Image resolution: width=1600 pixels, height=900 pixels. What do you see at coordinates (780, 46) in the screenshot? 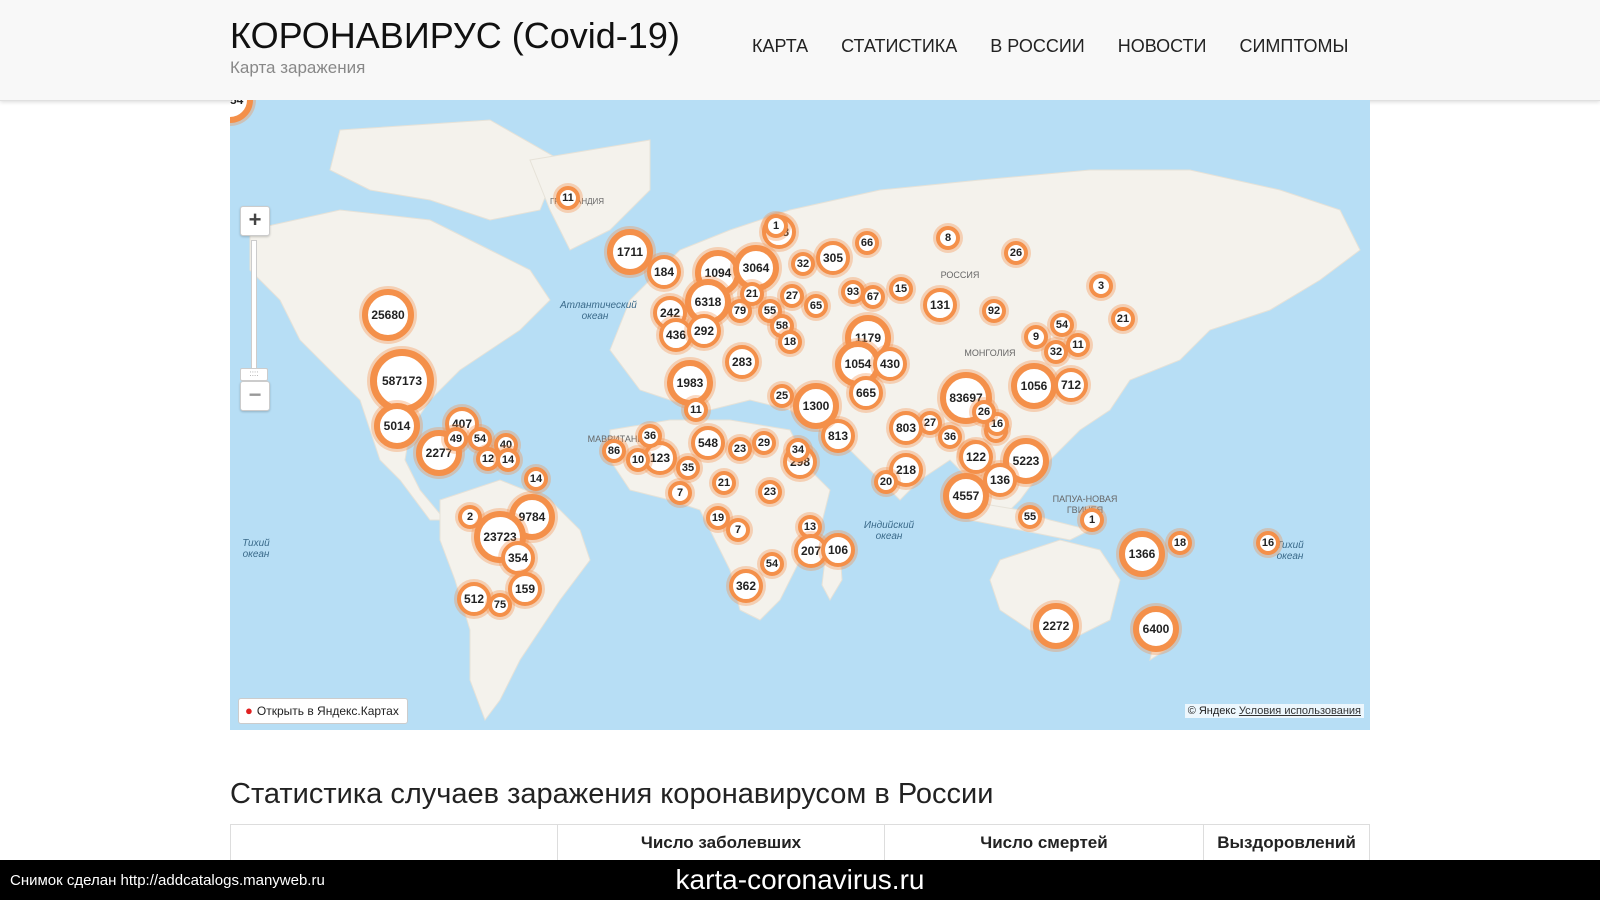
I see `nav-map: КАРТА` at bounding box center [780, 46].